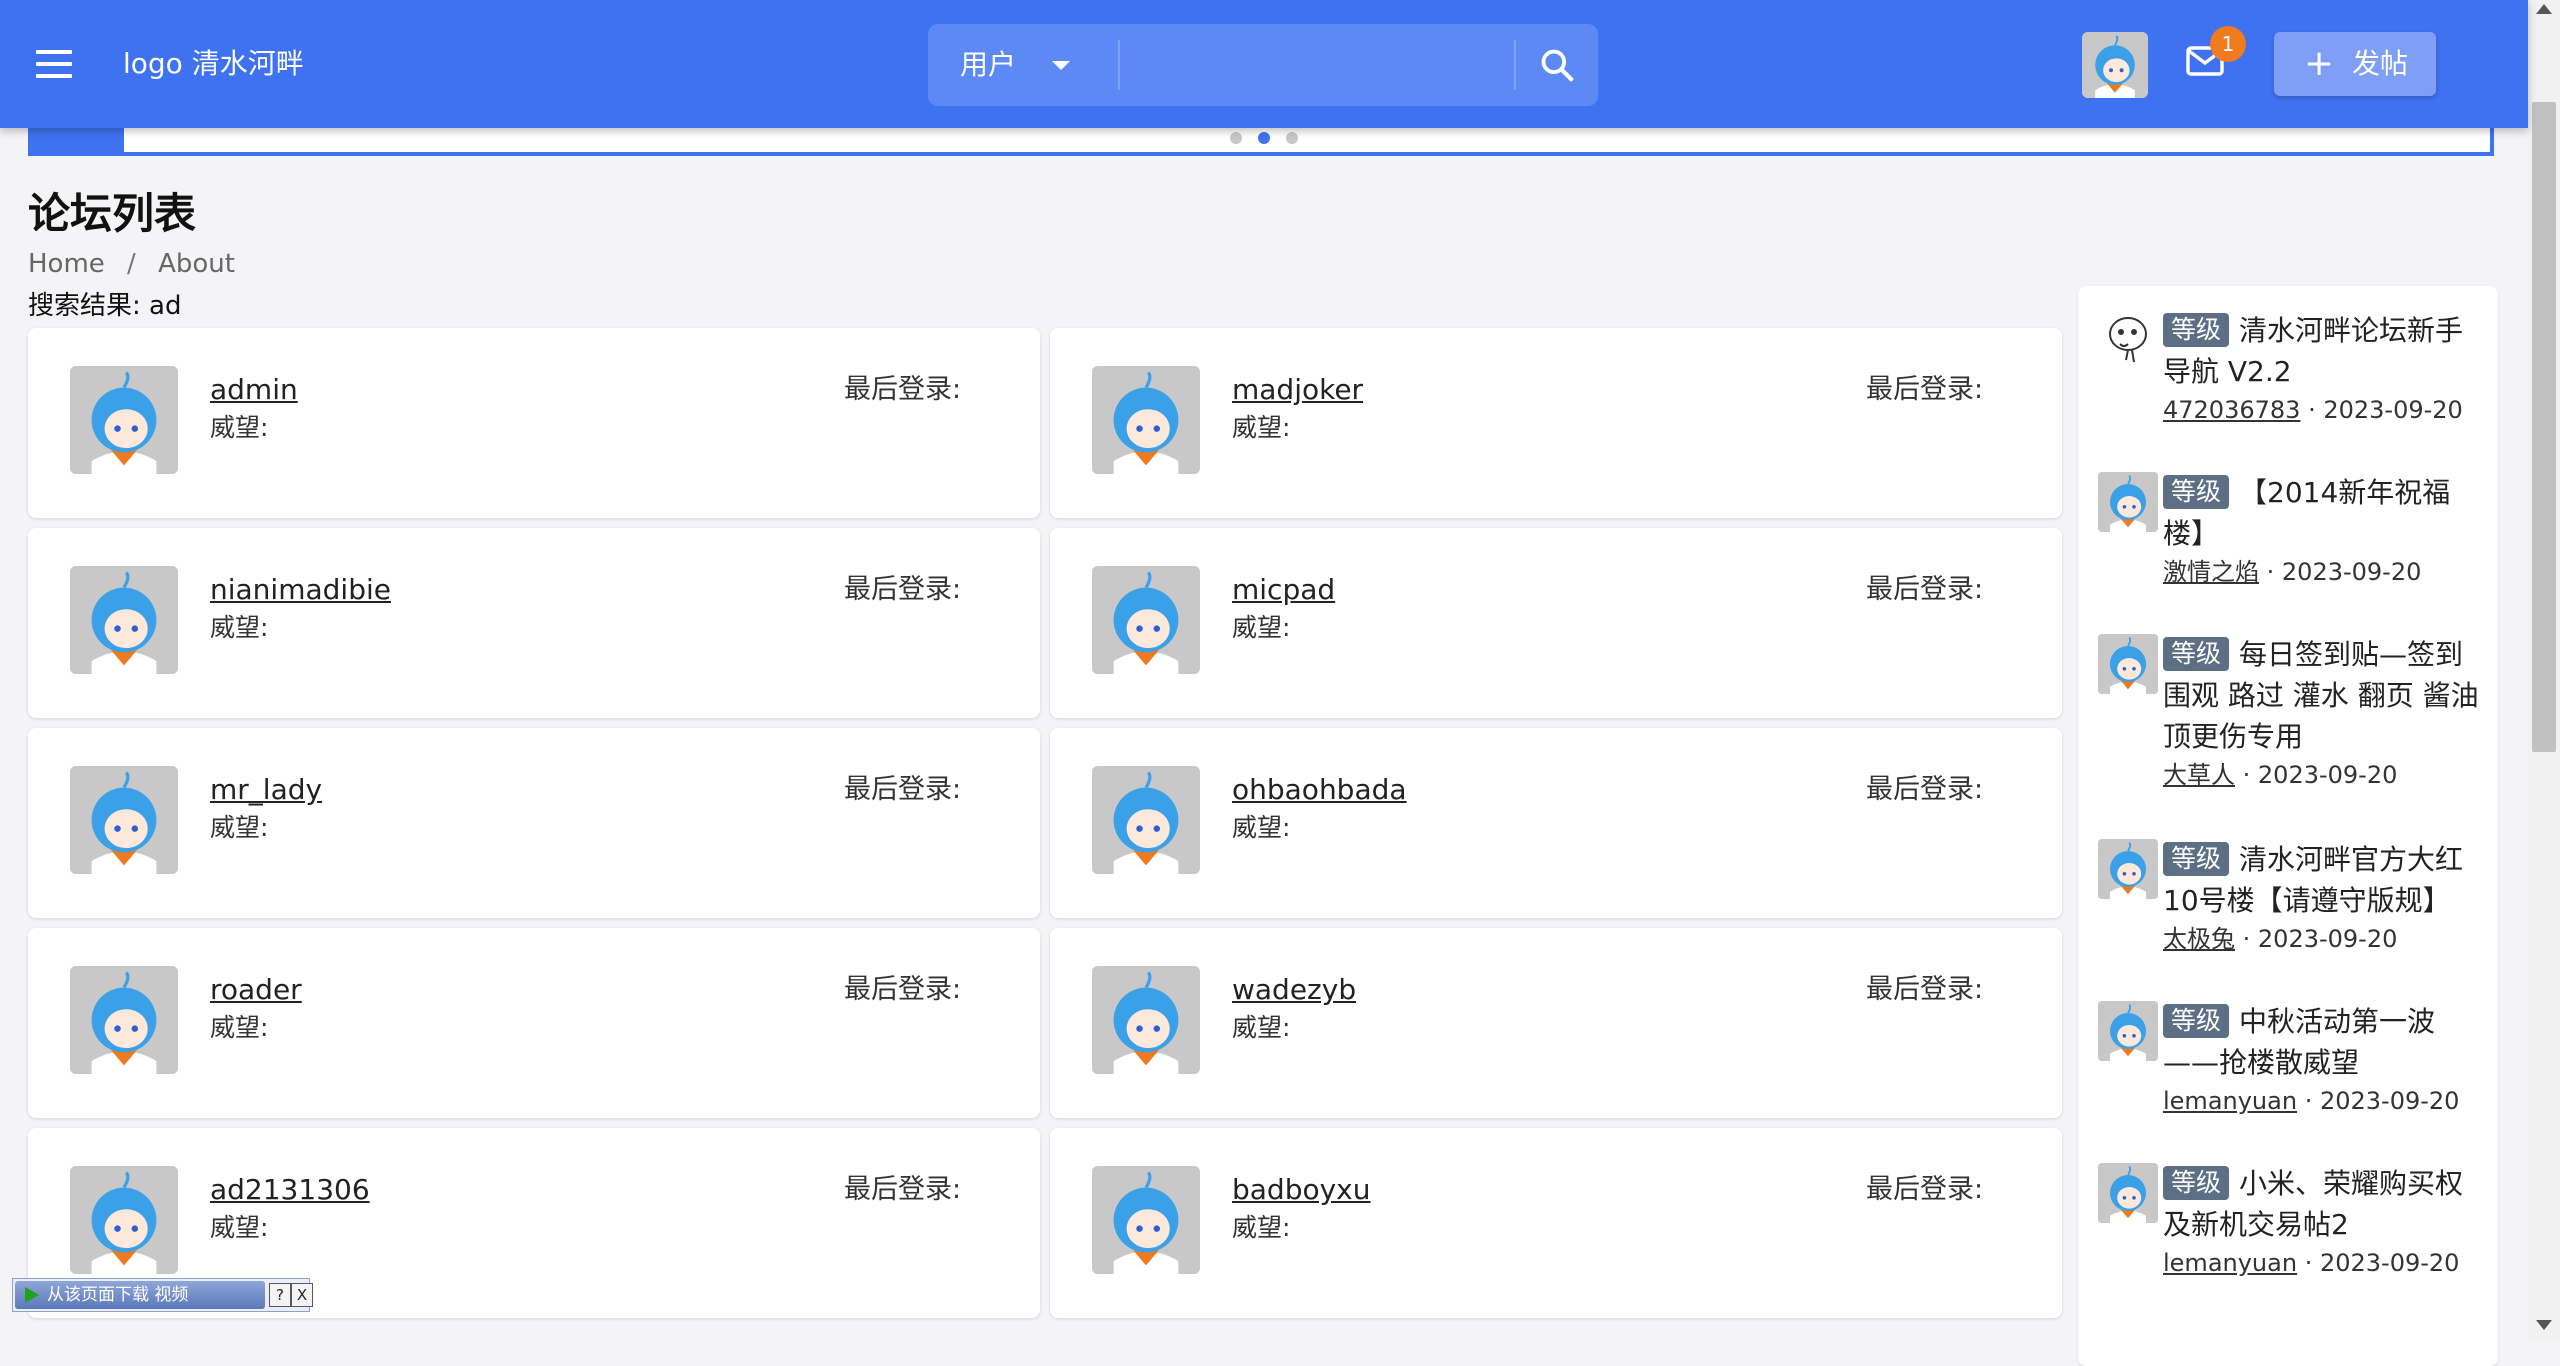 The image size is (2560, 1366). Describe the element at coordinates (32, 1295) in the screenshot. I see `play-icon` at that location.